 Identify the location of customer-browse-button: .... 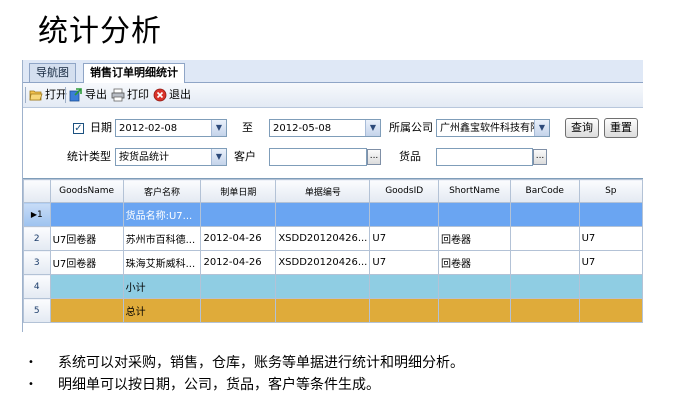
(374, 157).